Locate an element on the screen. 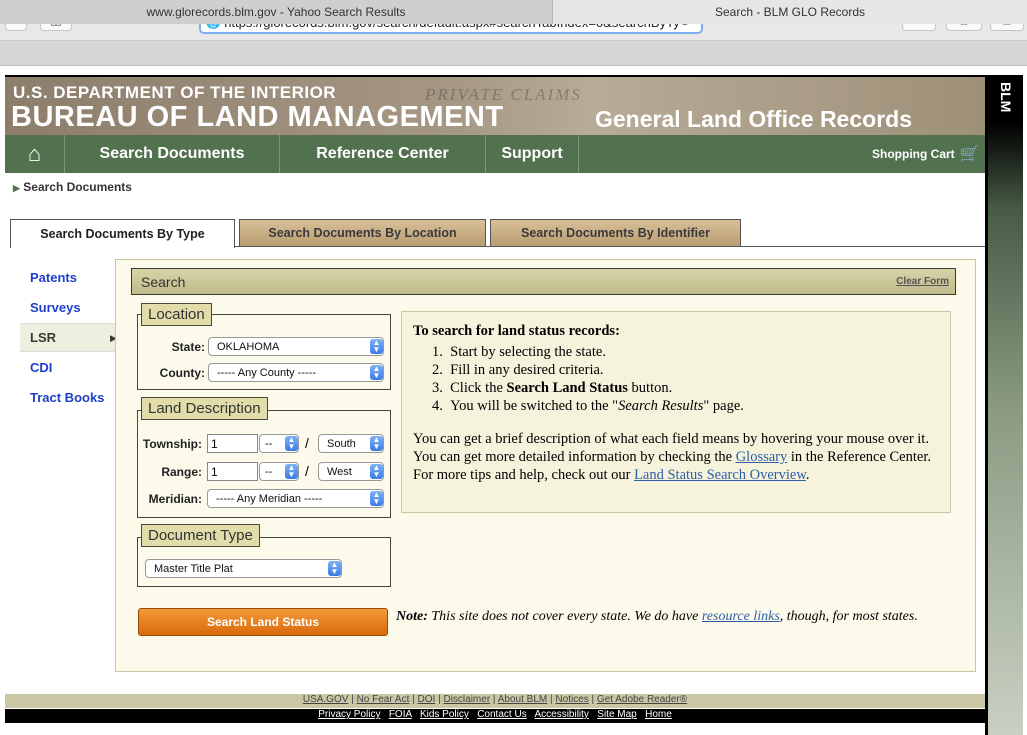 The height and width of the screenshot is (735, 1027). range-dir-select: -- ▲ ▼ is located at coordinates (279, 471).